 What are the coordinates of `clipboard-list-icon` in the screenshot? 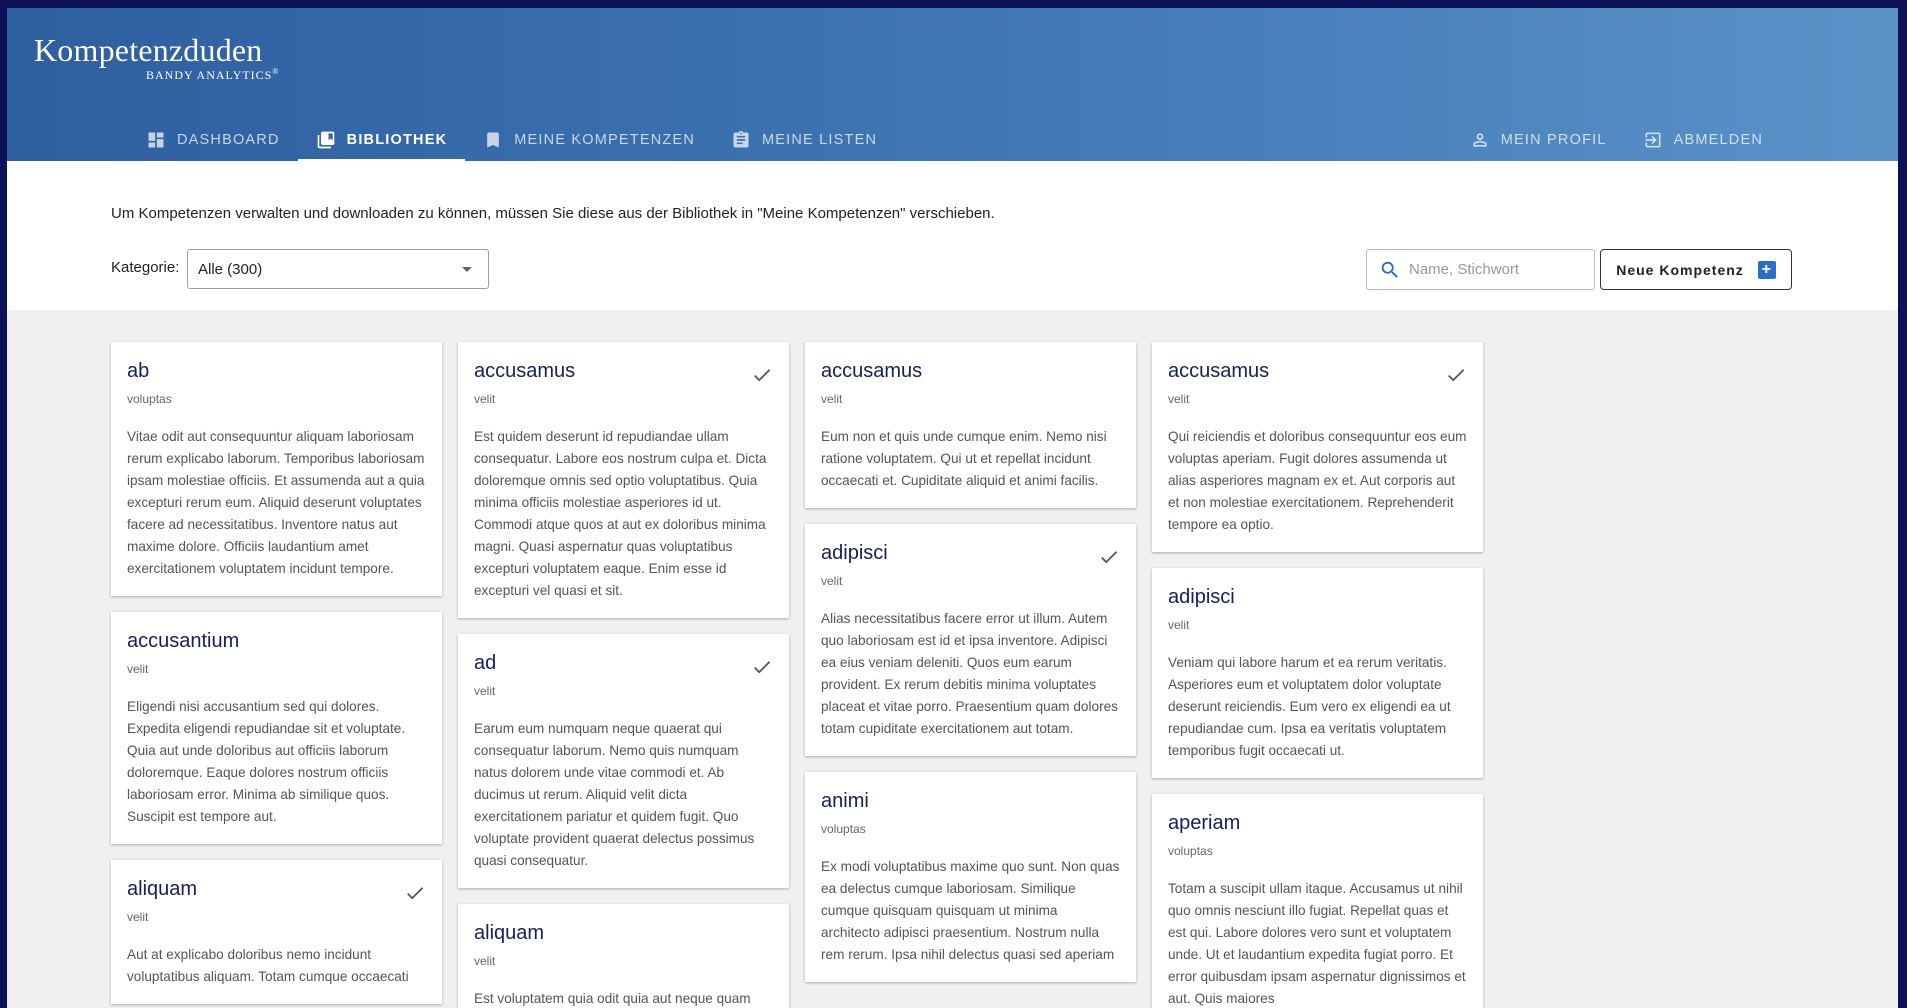 It's located at (741, 138).